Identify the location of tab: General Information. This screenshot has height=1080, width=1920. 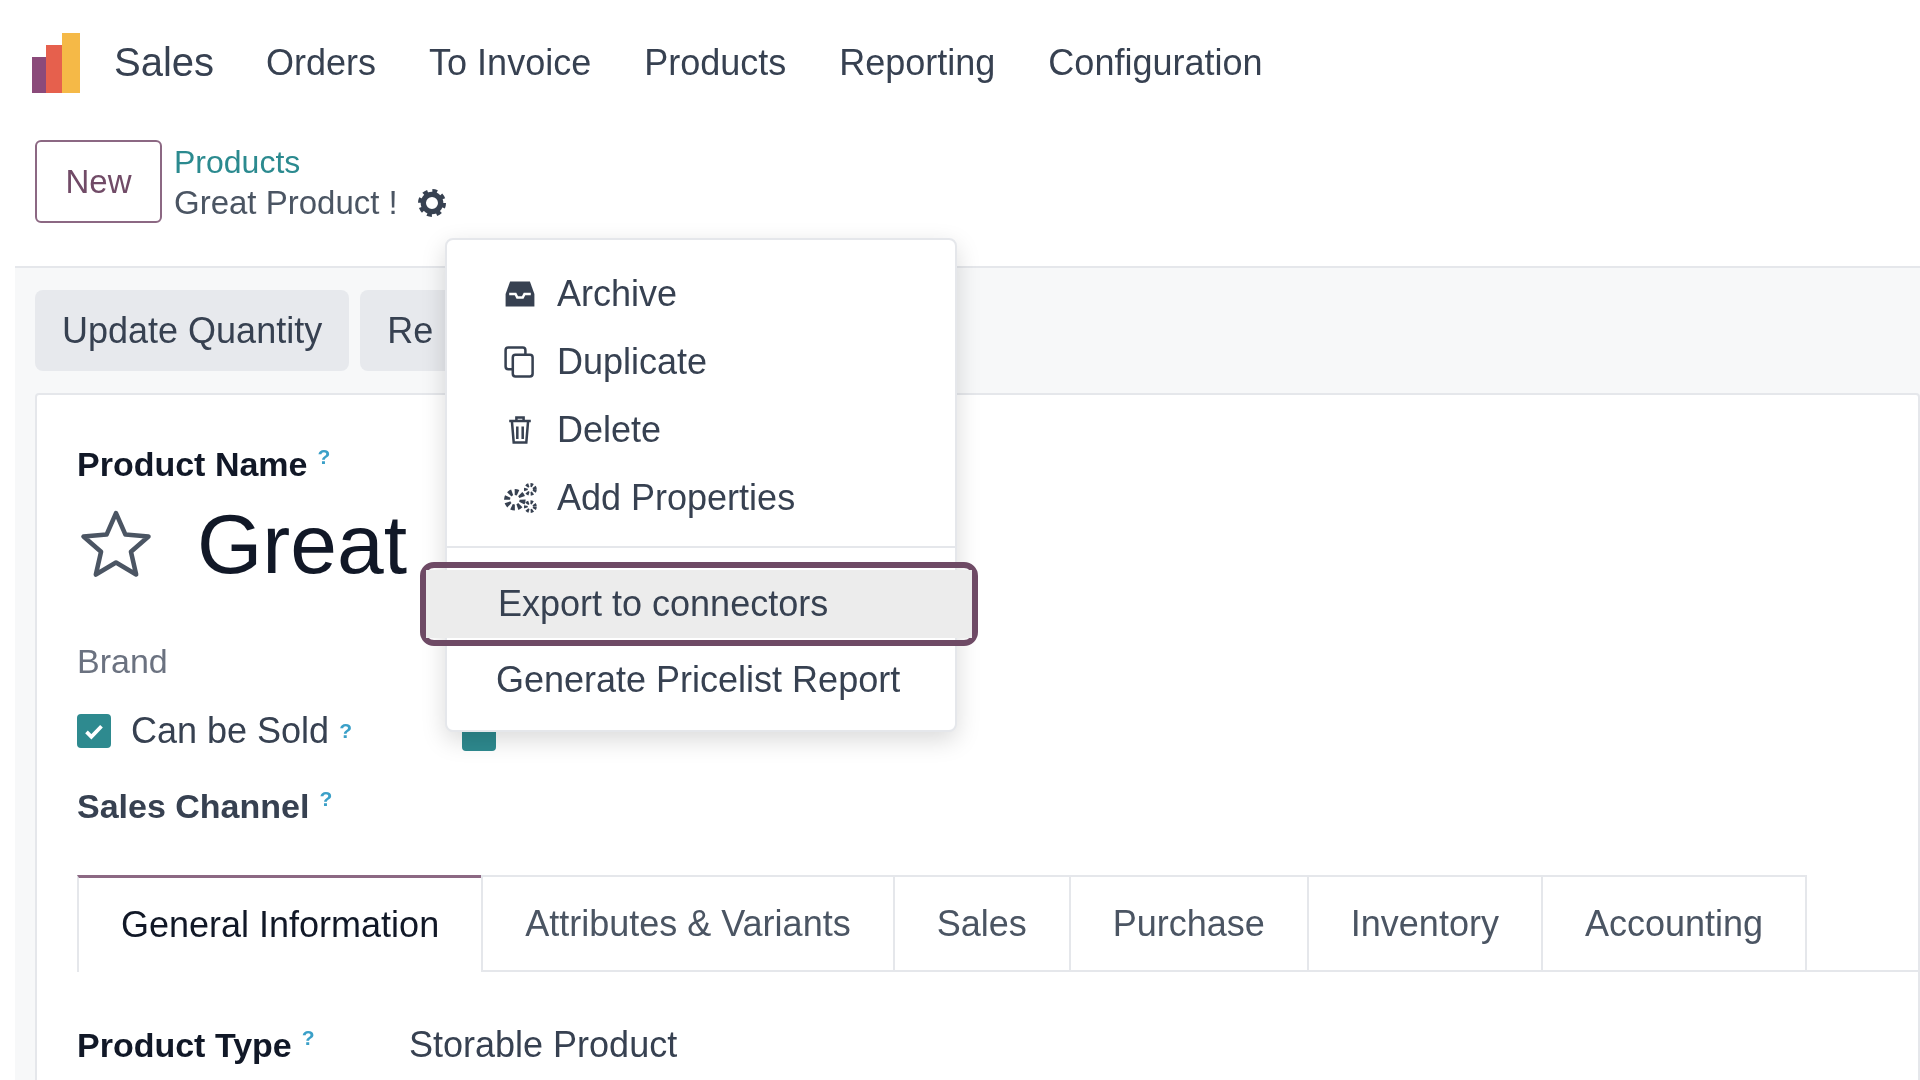
(280, 923).